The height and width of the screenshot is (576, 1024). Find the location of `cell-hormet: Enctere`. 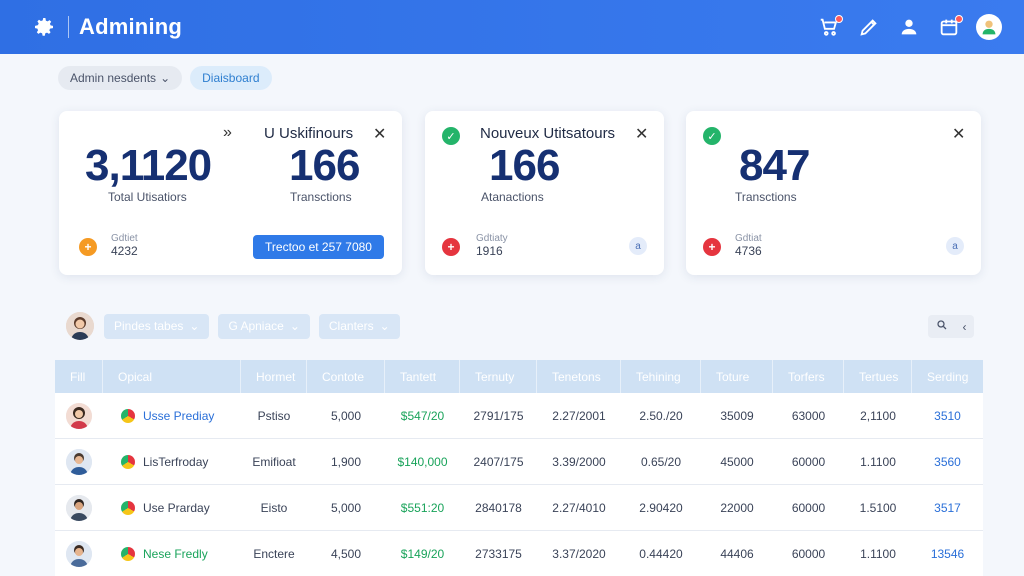

cell-hormet: Enctere is located at coordinates (274, 553).